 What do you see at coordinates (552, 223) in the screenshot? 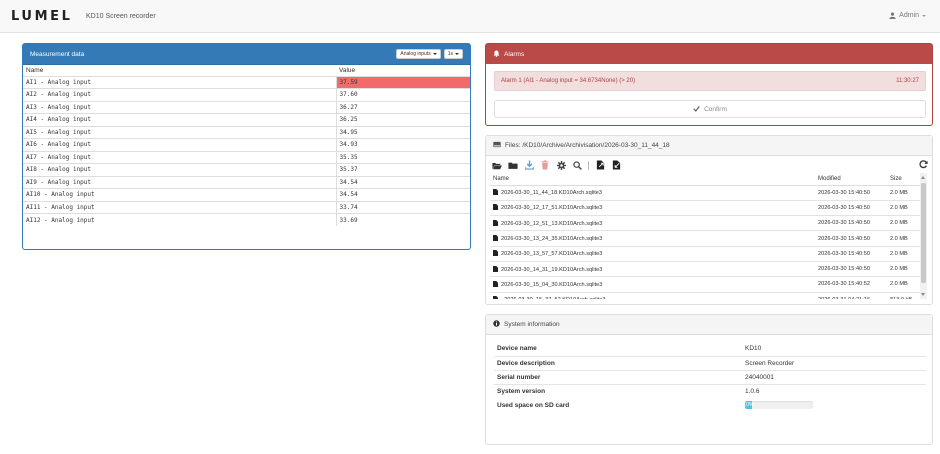
I see `file-name: 2026-03-30_12_51_13.KD10Arch.sqlite3` at bounding box center [552, 223].